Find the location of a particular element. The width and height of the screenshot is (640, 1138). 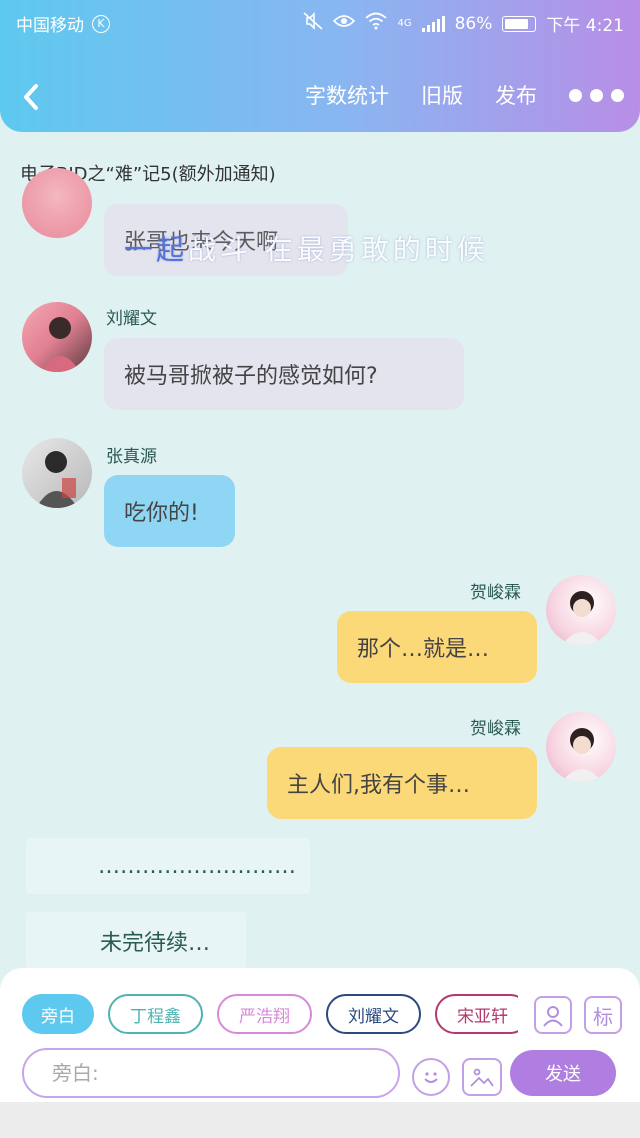

message-bubble: 吃你的! is located at coordinates (169, 511).